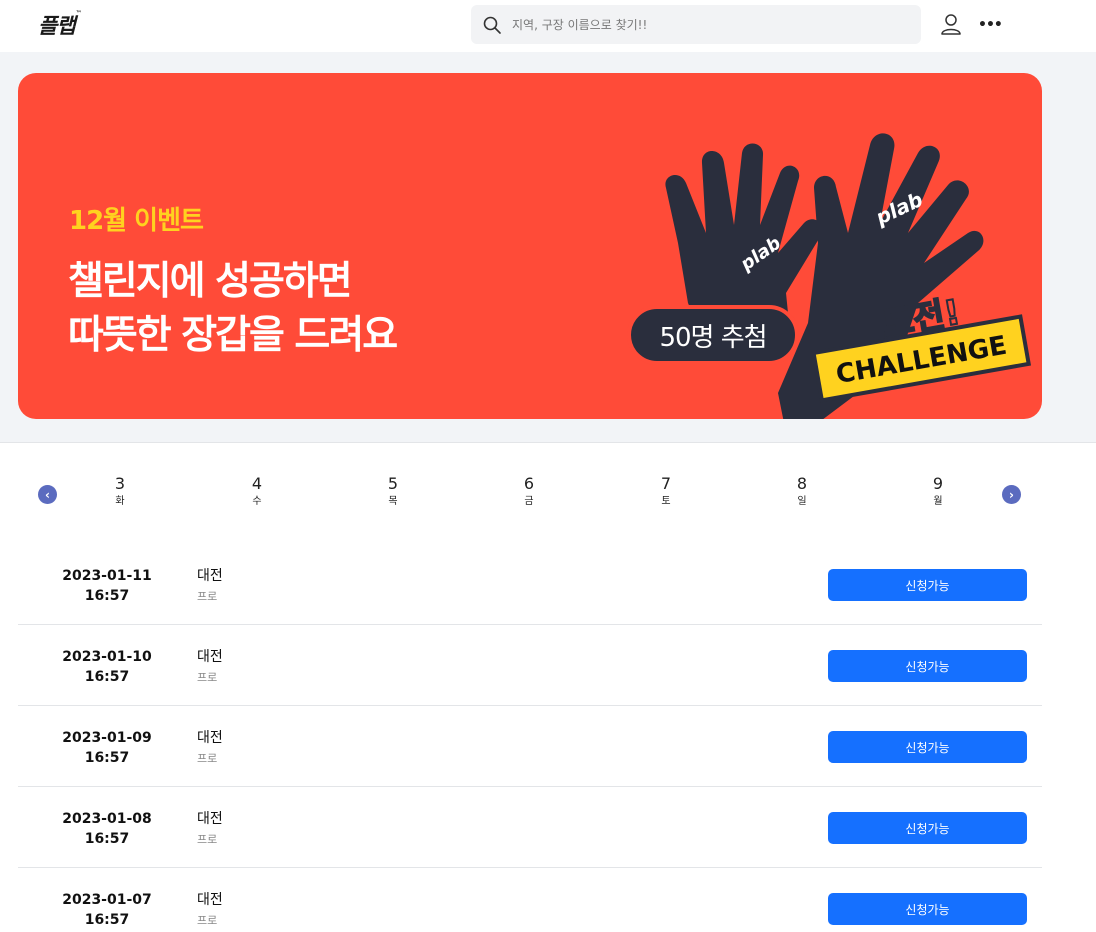 This screenshot has height=932, width=1096. I want to click on banner-eyebrow: 12월 이벤트, so click(136, 221).